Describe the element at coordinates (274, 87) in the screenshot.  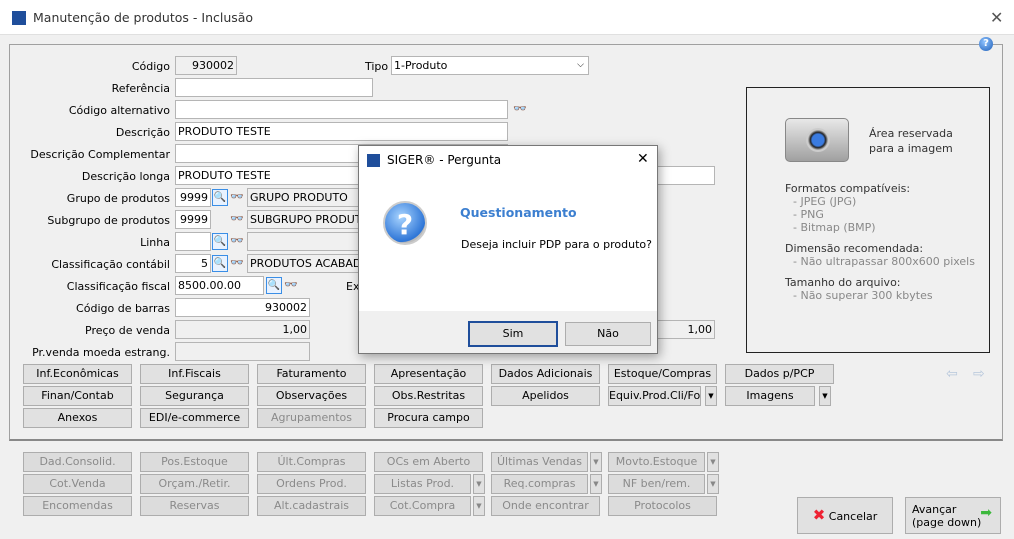
I see `referencia-input` at that location.